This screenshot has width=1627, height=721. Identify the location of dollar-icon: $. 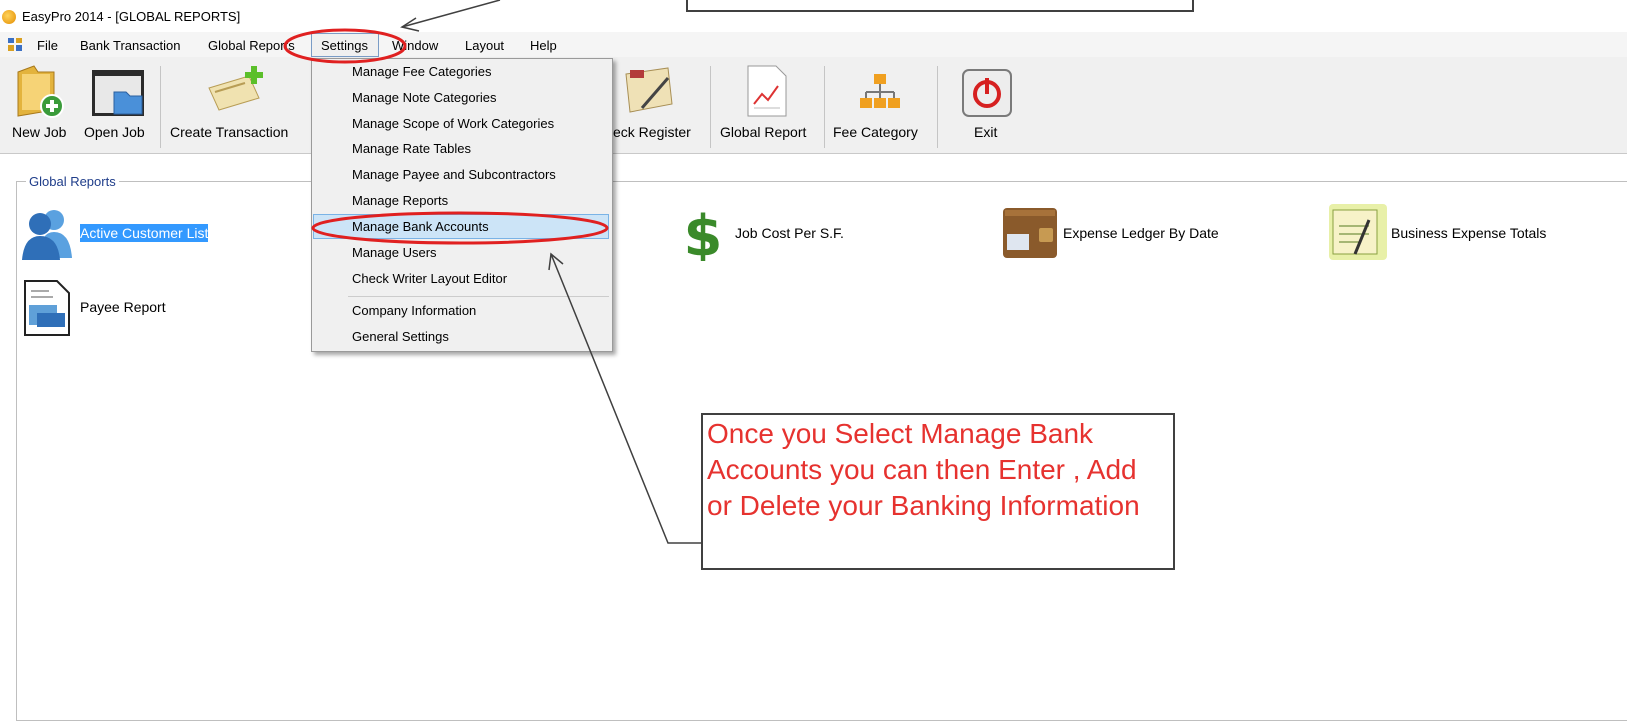
(703, 233).